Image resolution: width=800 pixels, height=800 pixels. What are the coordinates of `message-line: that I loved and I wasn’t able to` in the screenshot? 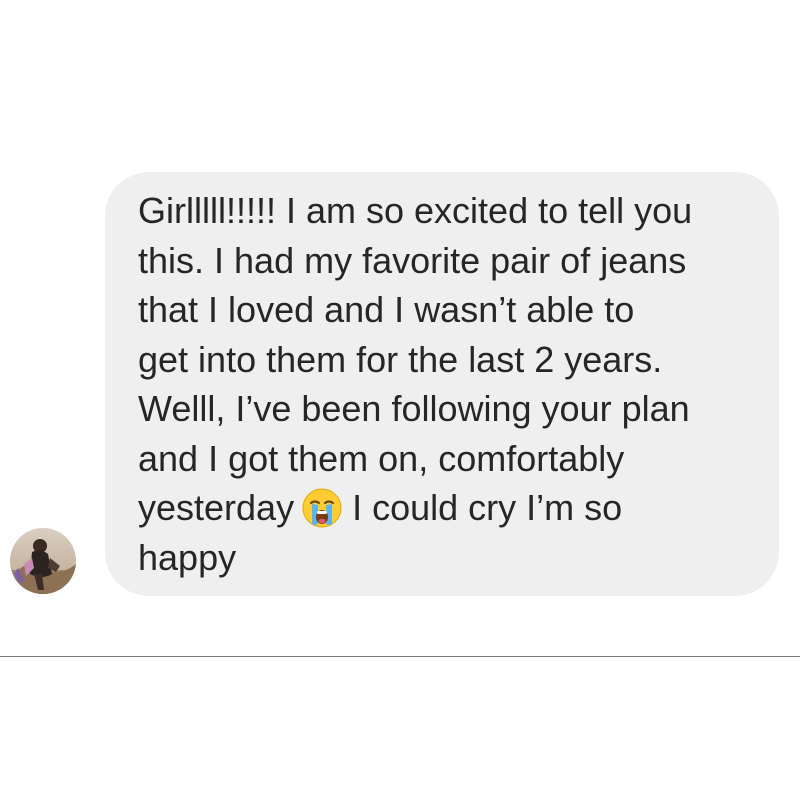 It's located at (386, 309).